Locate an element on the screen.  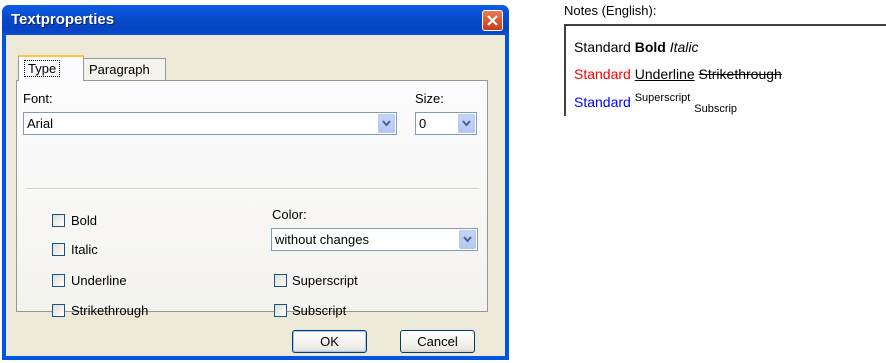
subscript-label: Subscript is located at coordinates (319, 310).